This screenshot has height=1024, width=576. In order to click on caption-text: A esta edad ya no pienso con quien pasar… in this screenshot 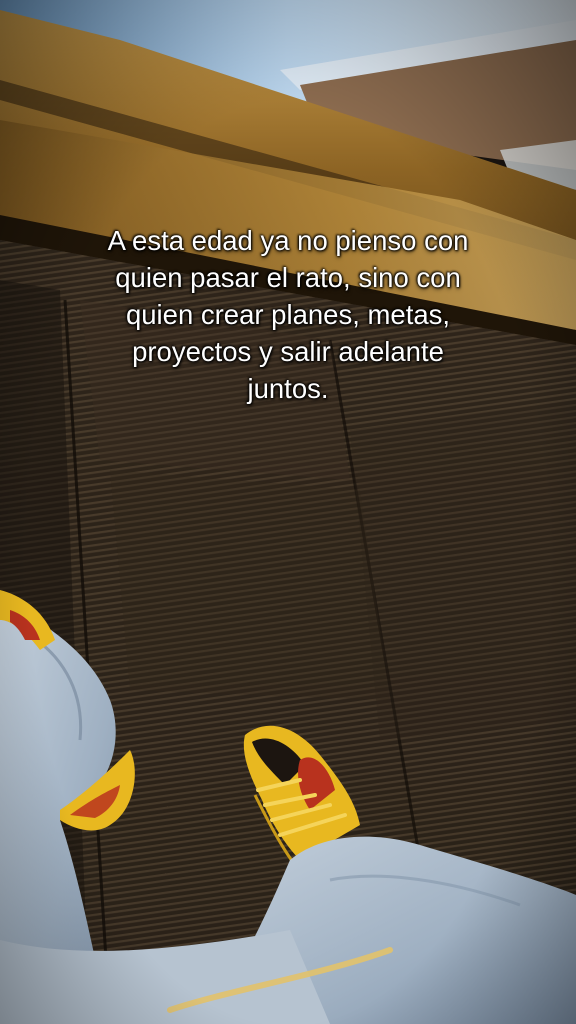, I will do `click(288, 314)`.